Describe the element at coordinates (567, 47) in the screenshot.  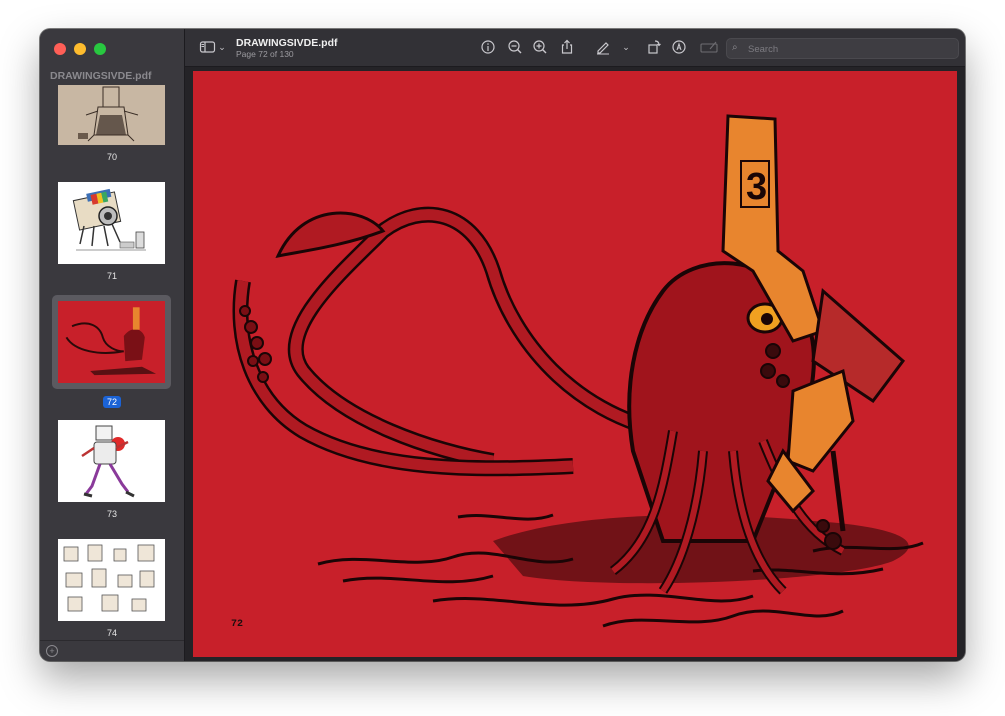
I see `share-icon` at that location.